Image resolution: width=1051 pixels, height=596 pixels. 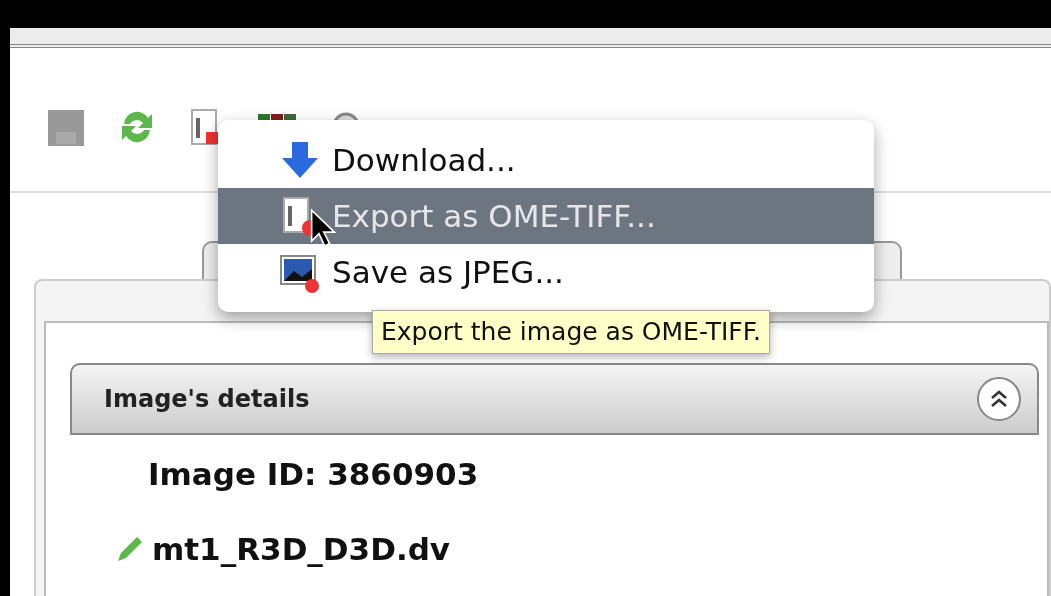 I want to click on mouse-pointer-icon, so click(x=323, y=228).